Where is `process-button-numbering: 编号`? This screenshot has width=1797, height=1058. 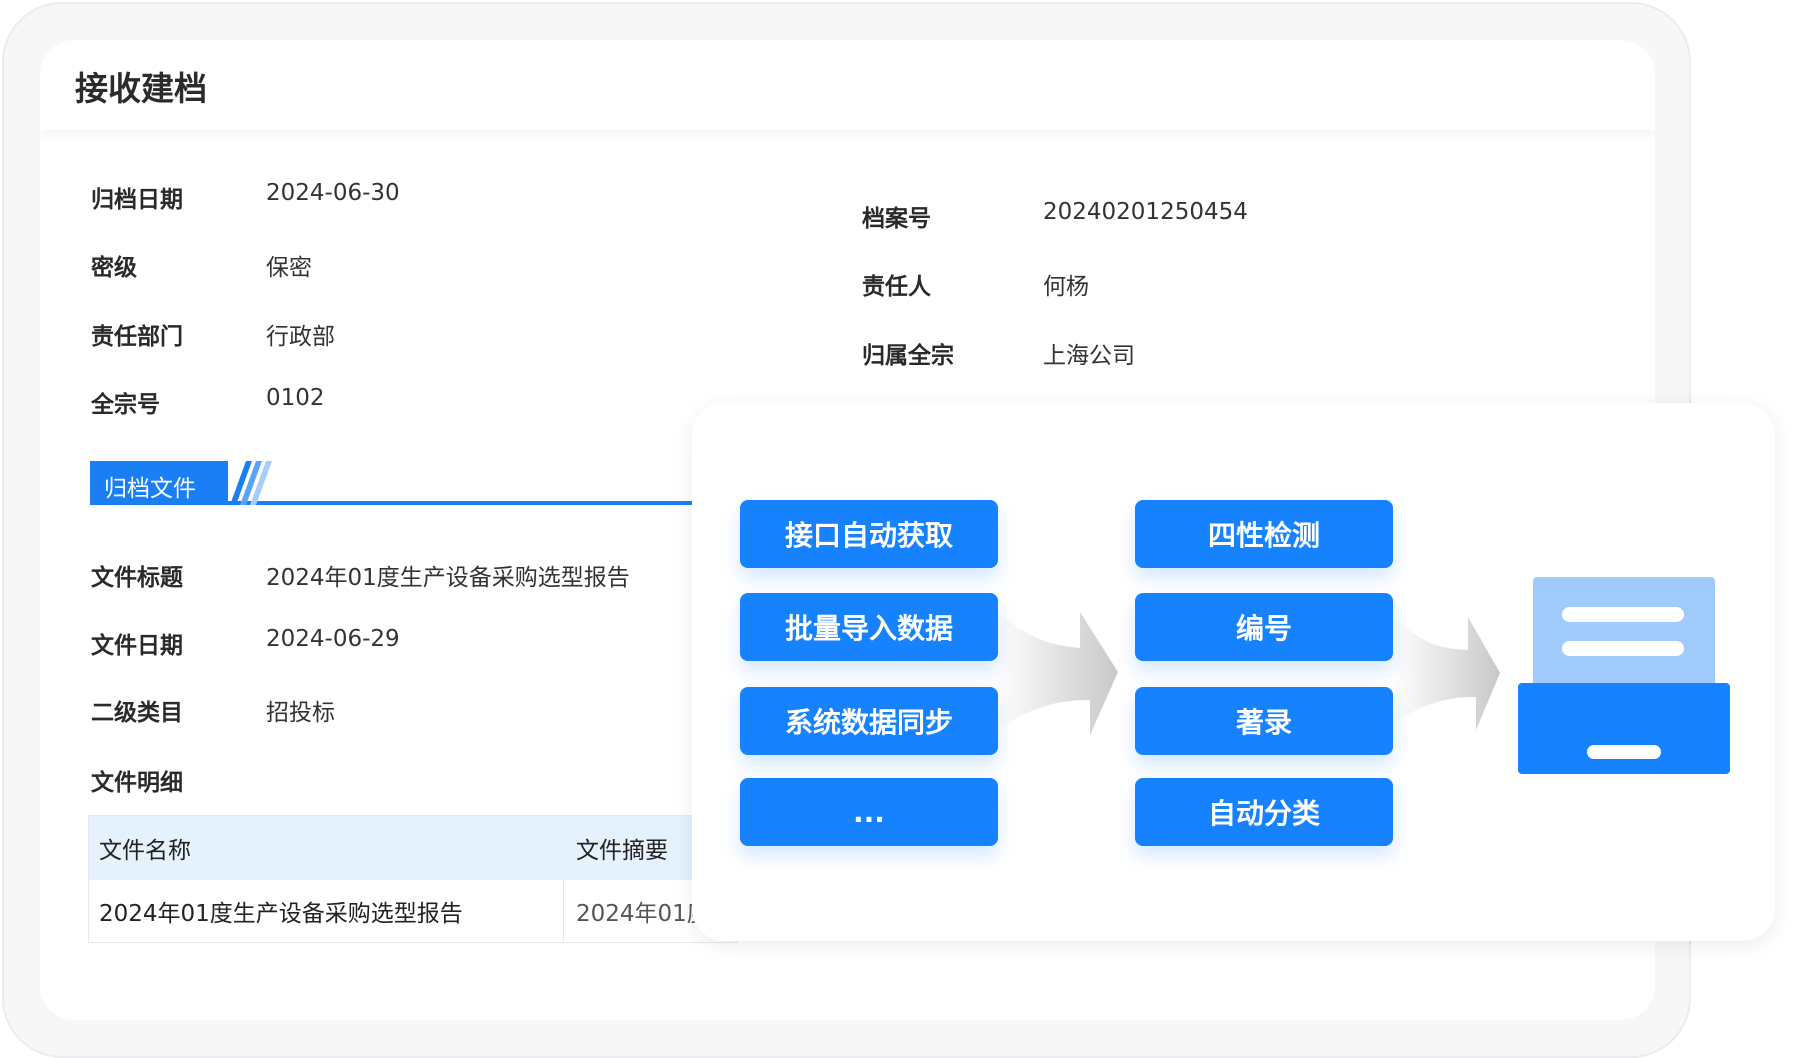
process-button-numbering: 编号 is located at coordinates (1264, 627).